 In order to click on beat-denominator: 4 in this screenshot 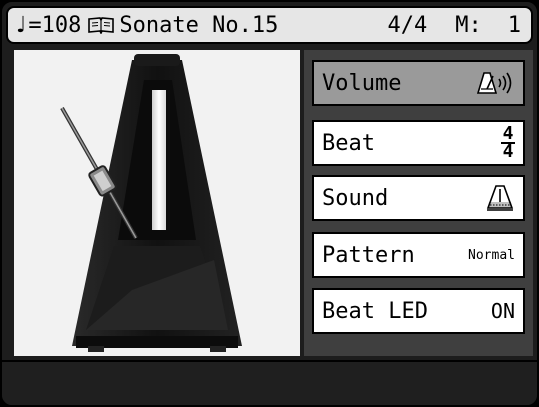, I will do `click(508, 151)`.